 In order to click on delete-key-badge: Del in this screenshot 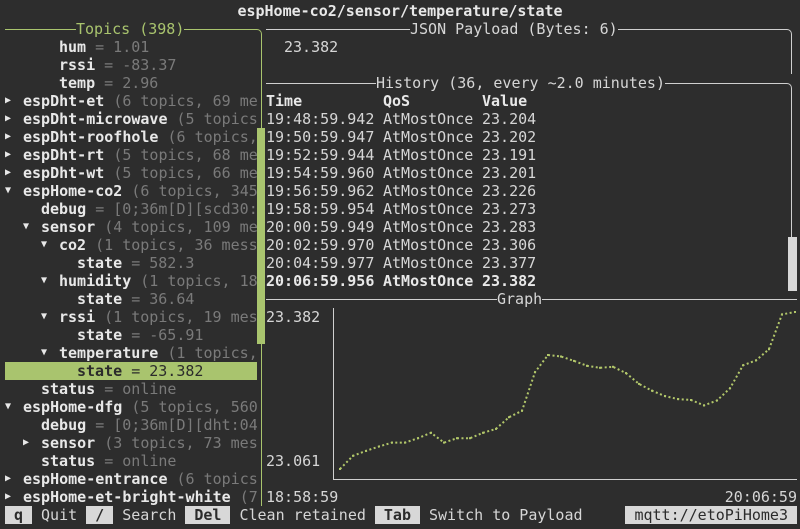, I will do `click(208, 515)`.